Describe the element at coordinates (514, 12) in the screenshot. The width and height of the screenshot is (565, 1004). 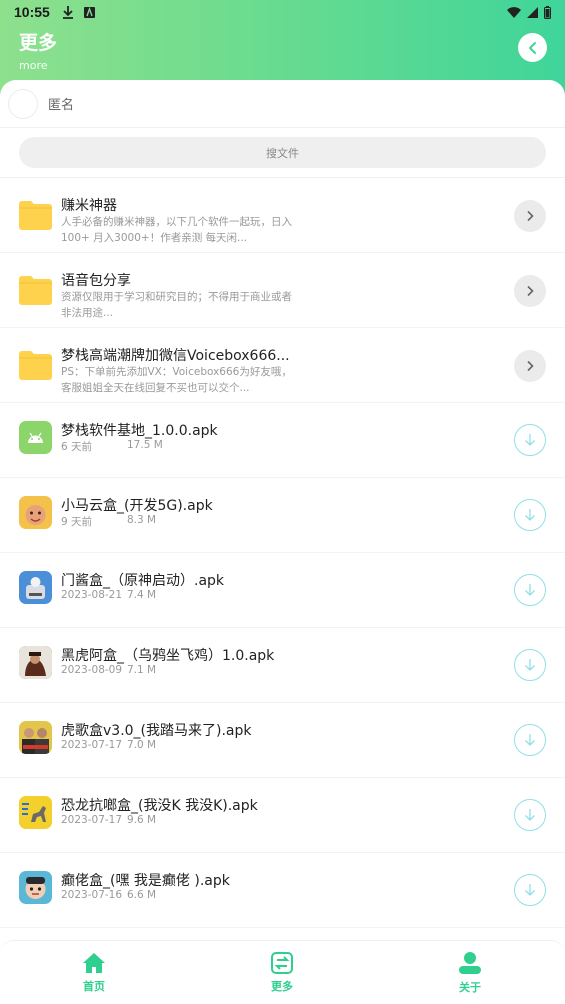
I see `wifi-icon` at that location.